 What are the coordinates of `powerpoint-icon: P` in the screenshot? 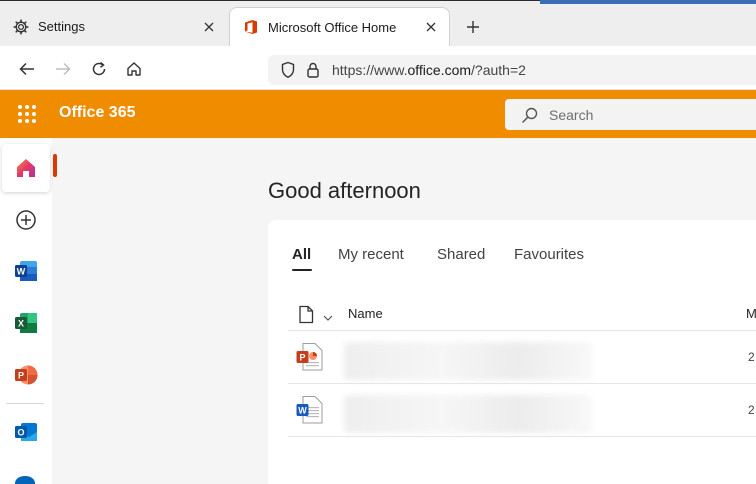 It's located at (26, 375).